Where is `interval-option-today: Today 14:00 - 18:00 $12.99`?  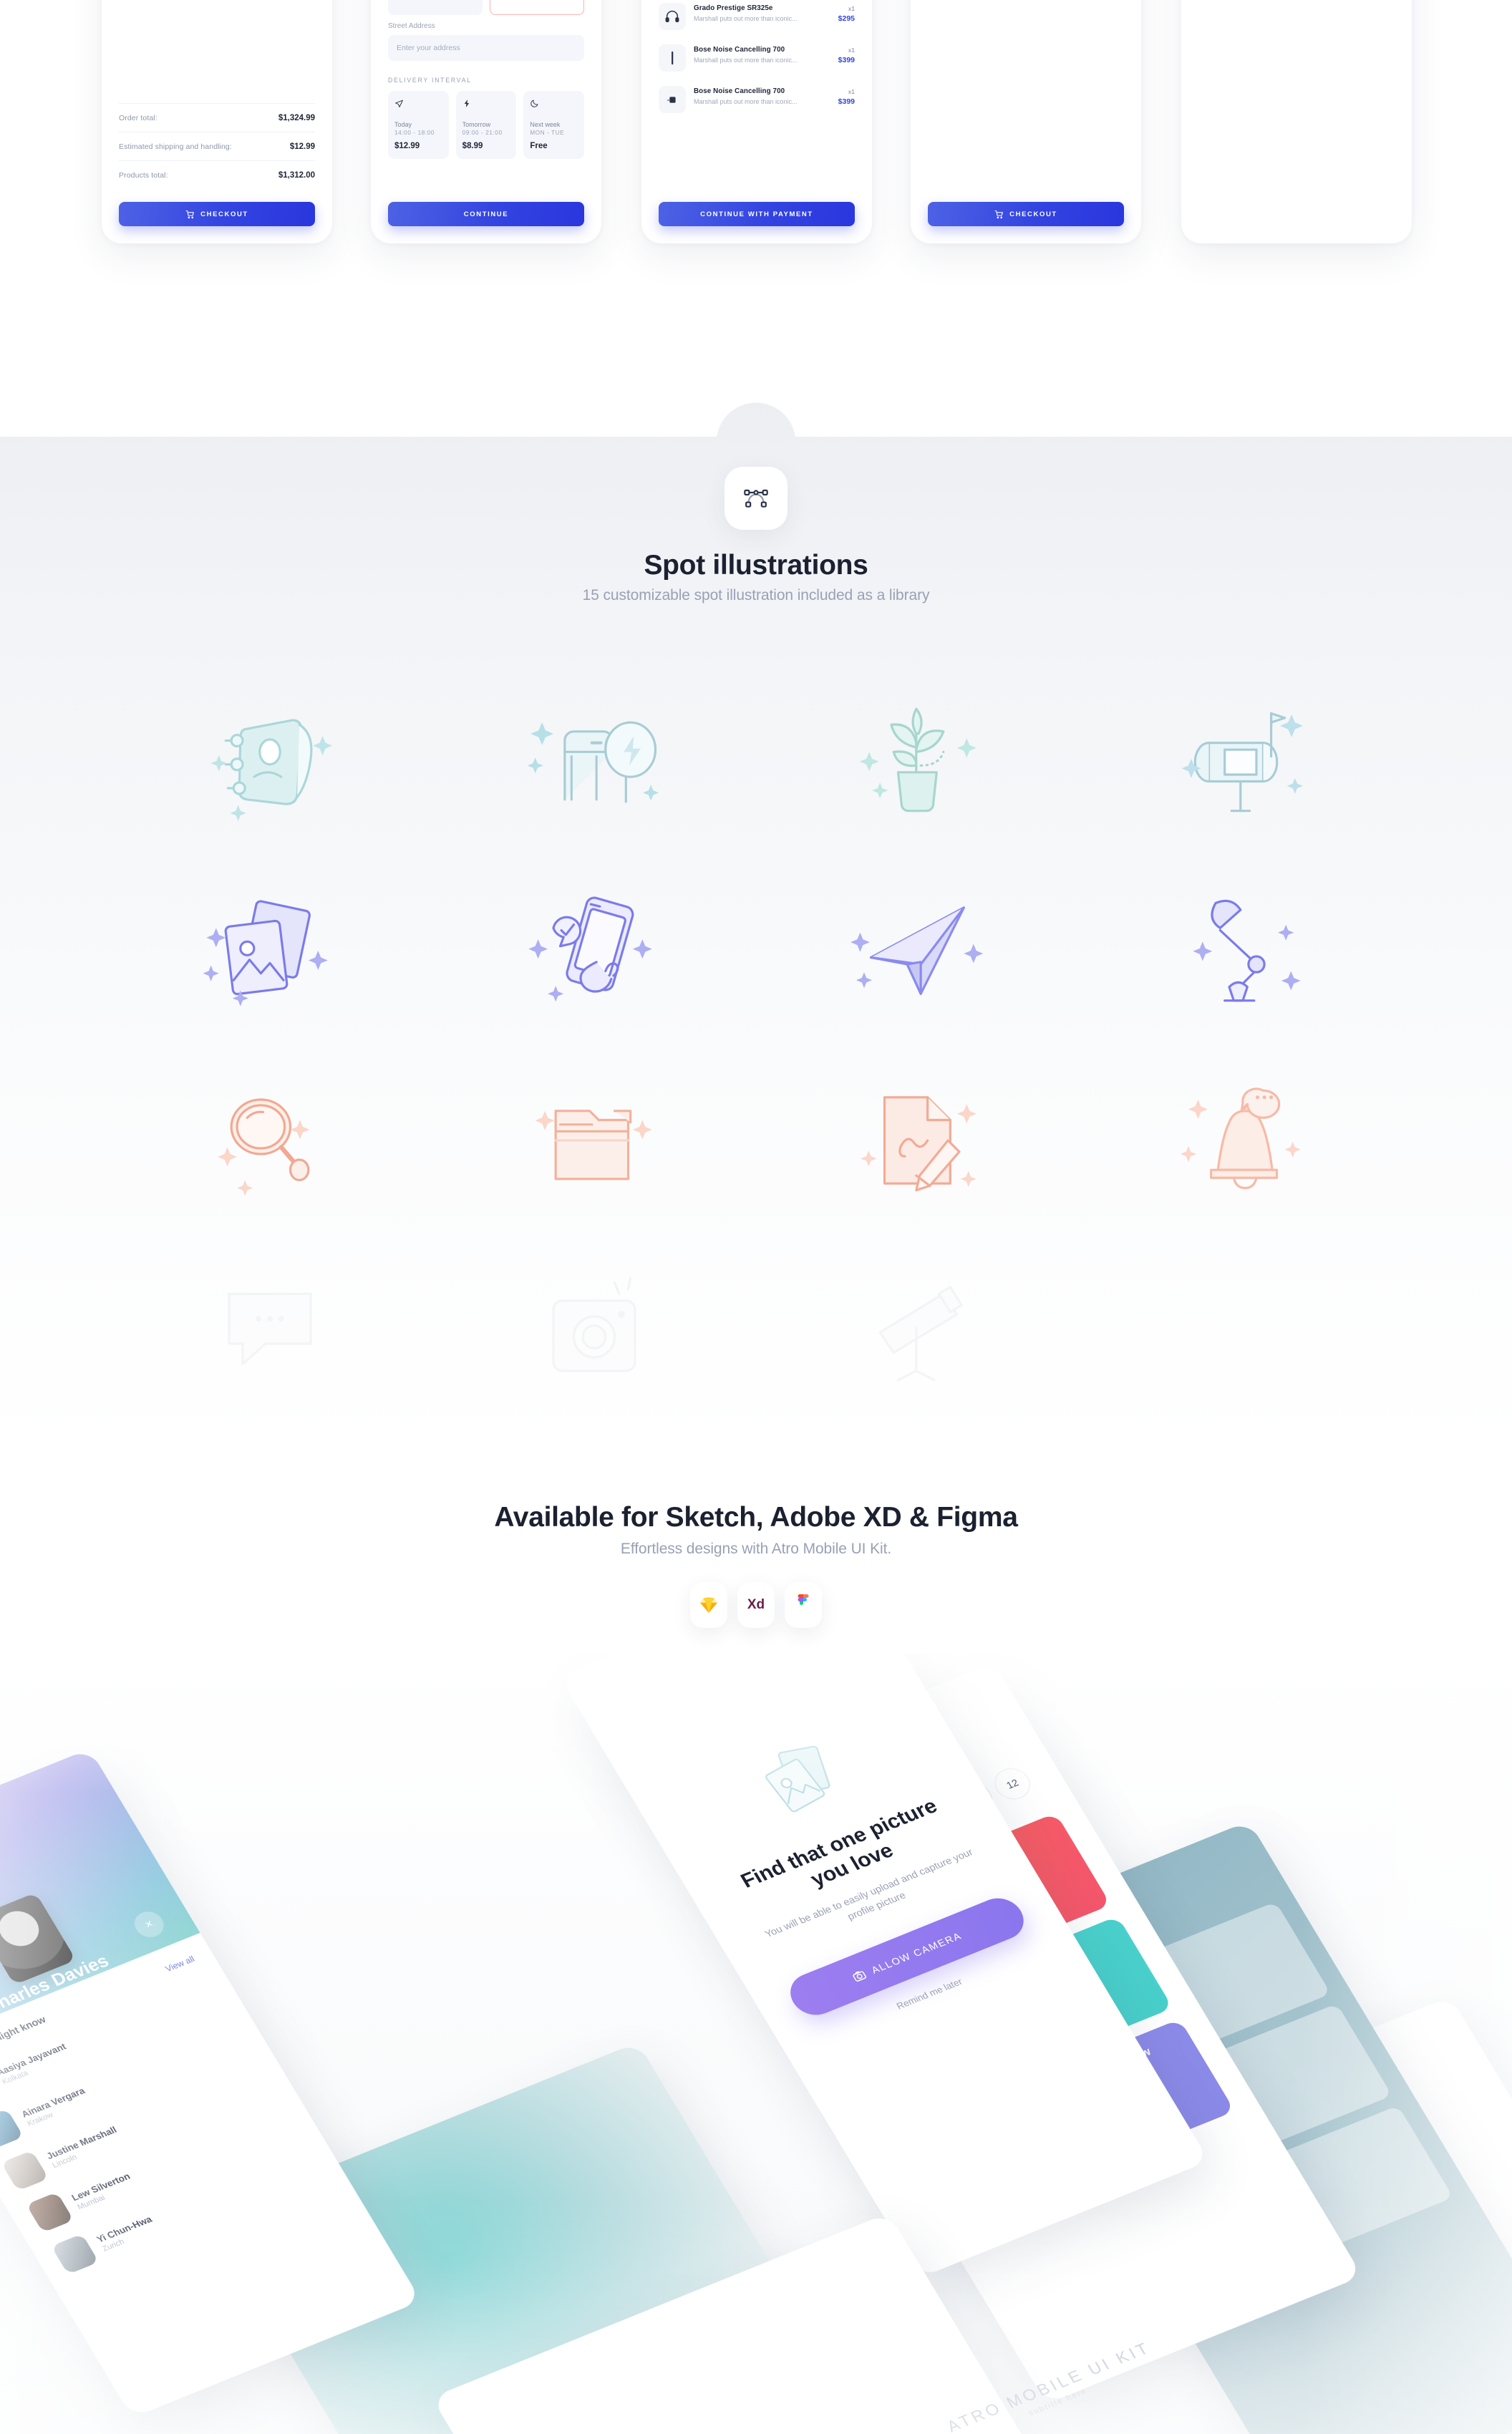
interval-option-today: Today 14:00 - 18:00 $12.99 is located at coordinates (418, 125).